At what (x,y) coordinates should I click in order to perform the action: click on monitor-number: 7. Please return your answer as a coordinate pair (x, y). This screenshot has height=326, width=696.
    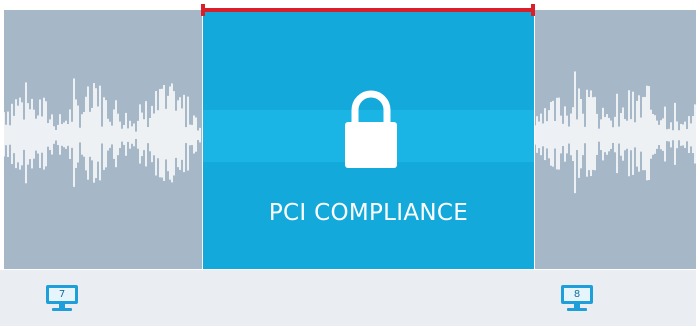
    Looking at the image, I should click on (62, 294).